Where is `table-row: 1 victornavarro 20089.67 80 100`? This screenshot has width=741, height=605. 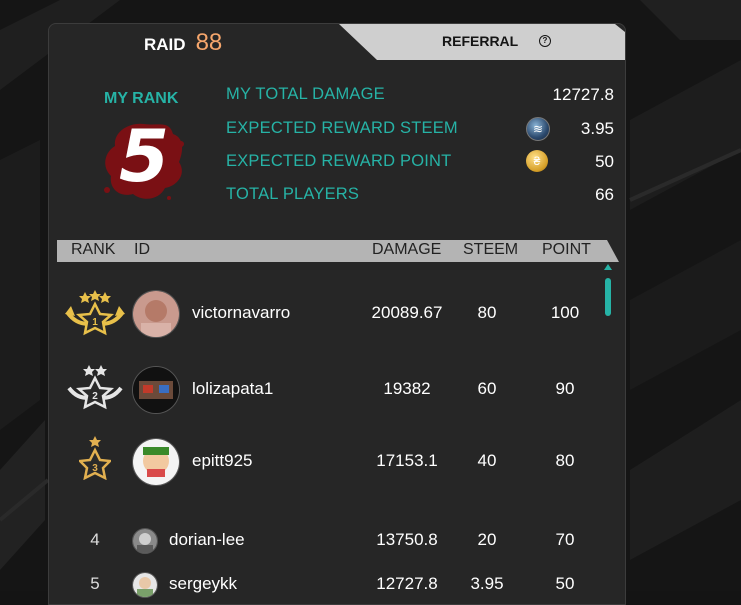 table-row: 1 victornavarro 20089.67 80 100 is located at coordinates (330, 314).